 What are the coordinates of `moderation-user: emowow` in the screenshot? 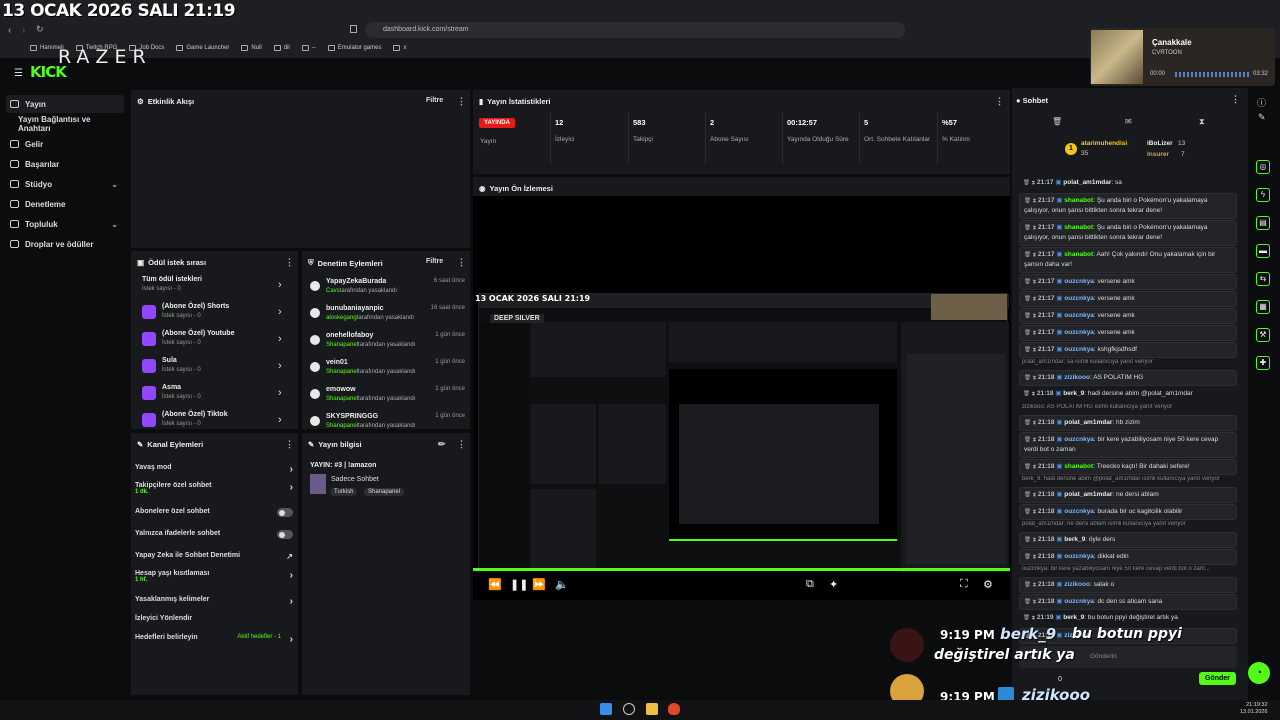 It's located at (341, 389).